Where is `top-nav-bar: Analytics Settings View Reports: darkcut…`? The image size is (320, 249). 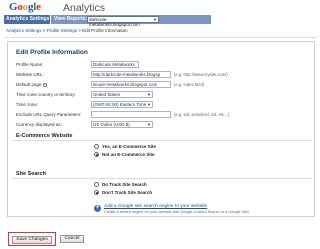
top-nav-bar: Analytics Settings View Reports: darkcut… is located at coordinates (160, 21).